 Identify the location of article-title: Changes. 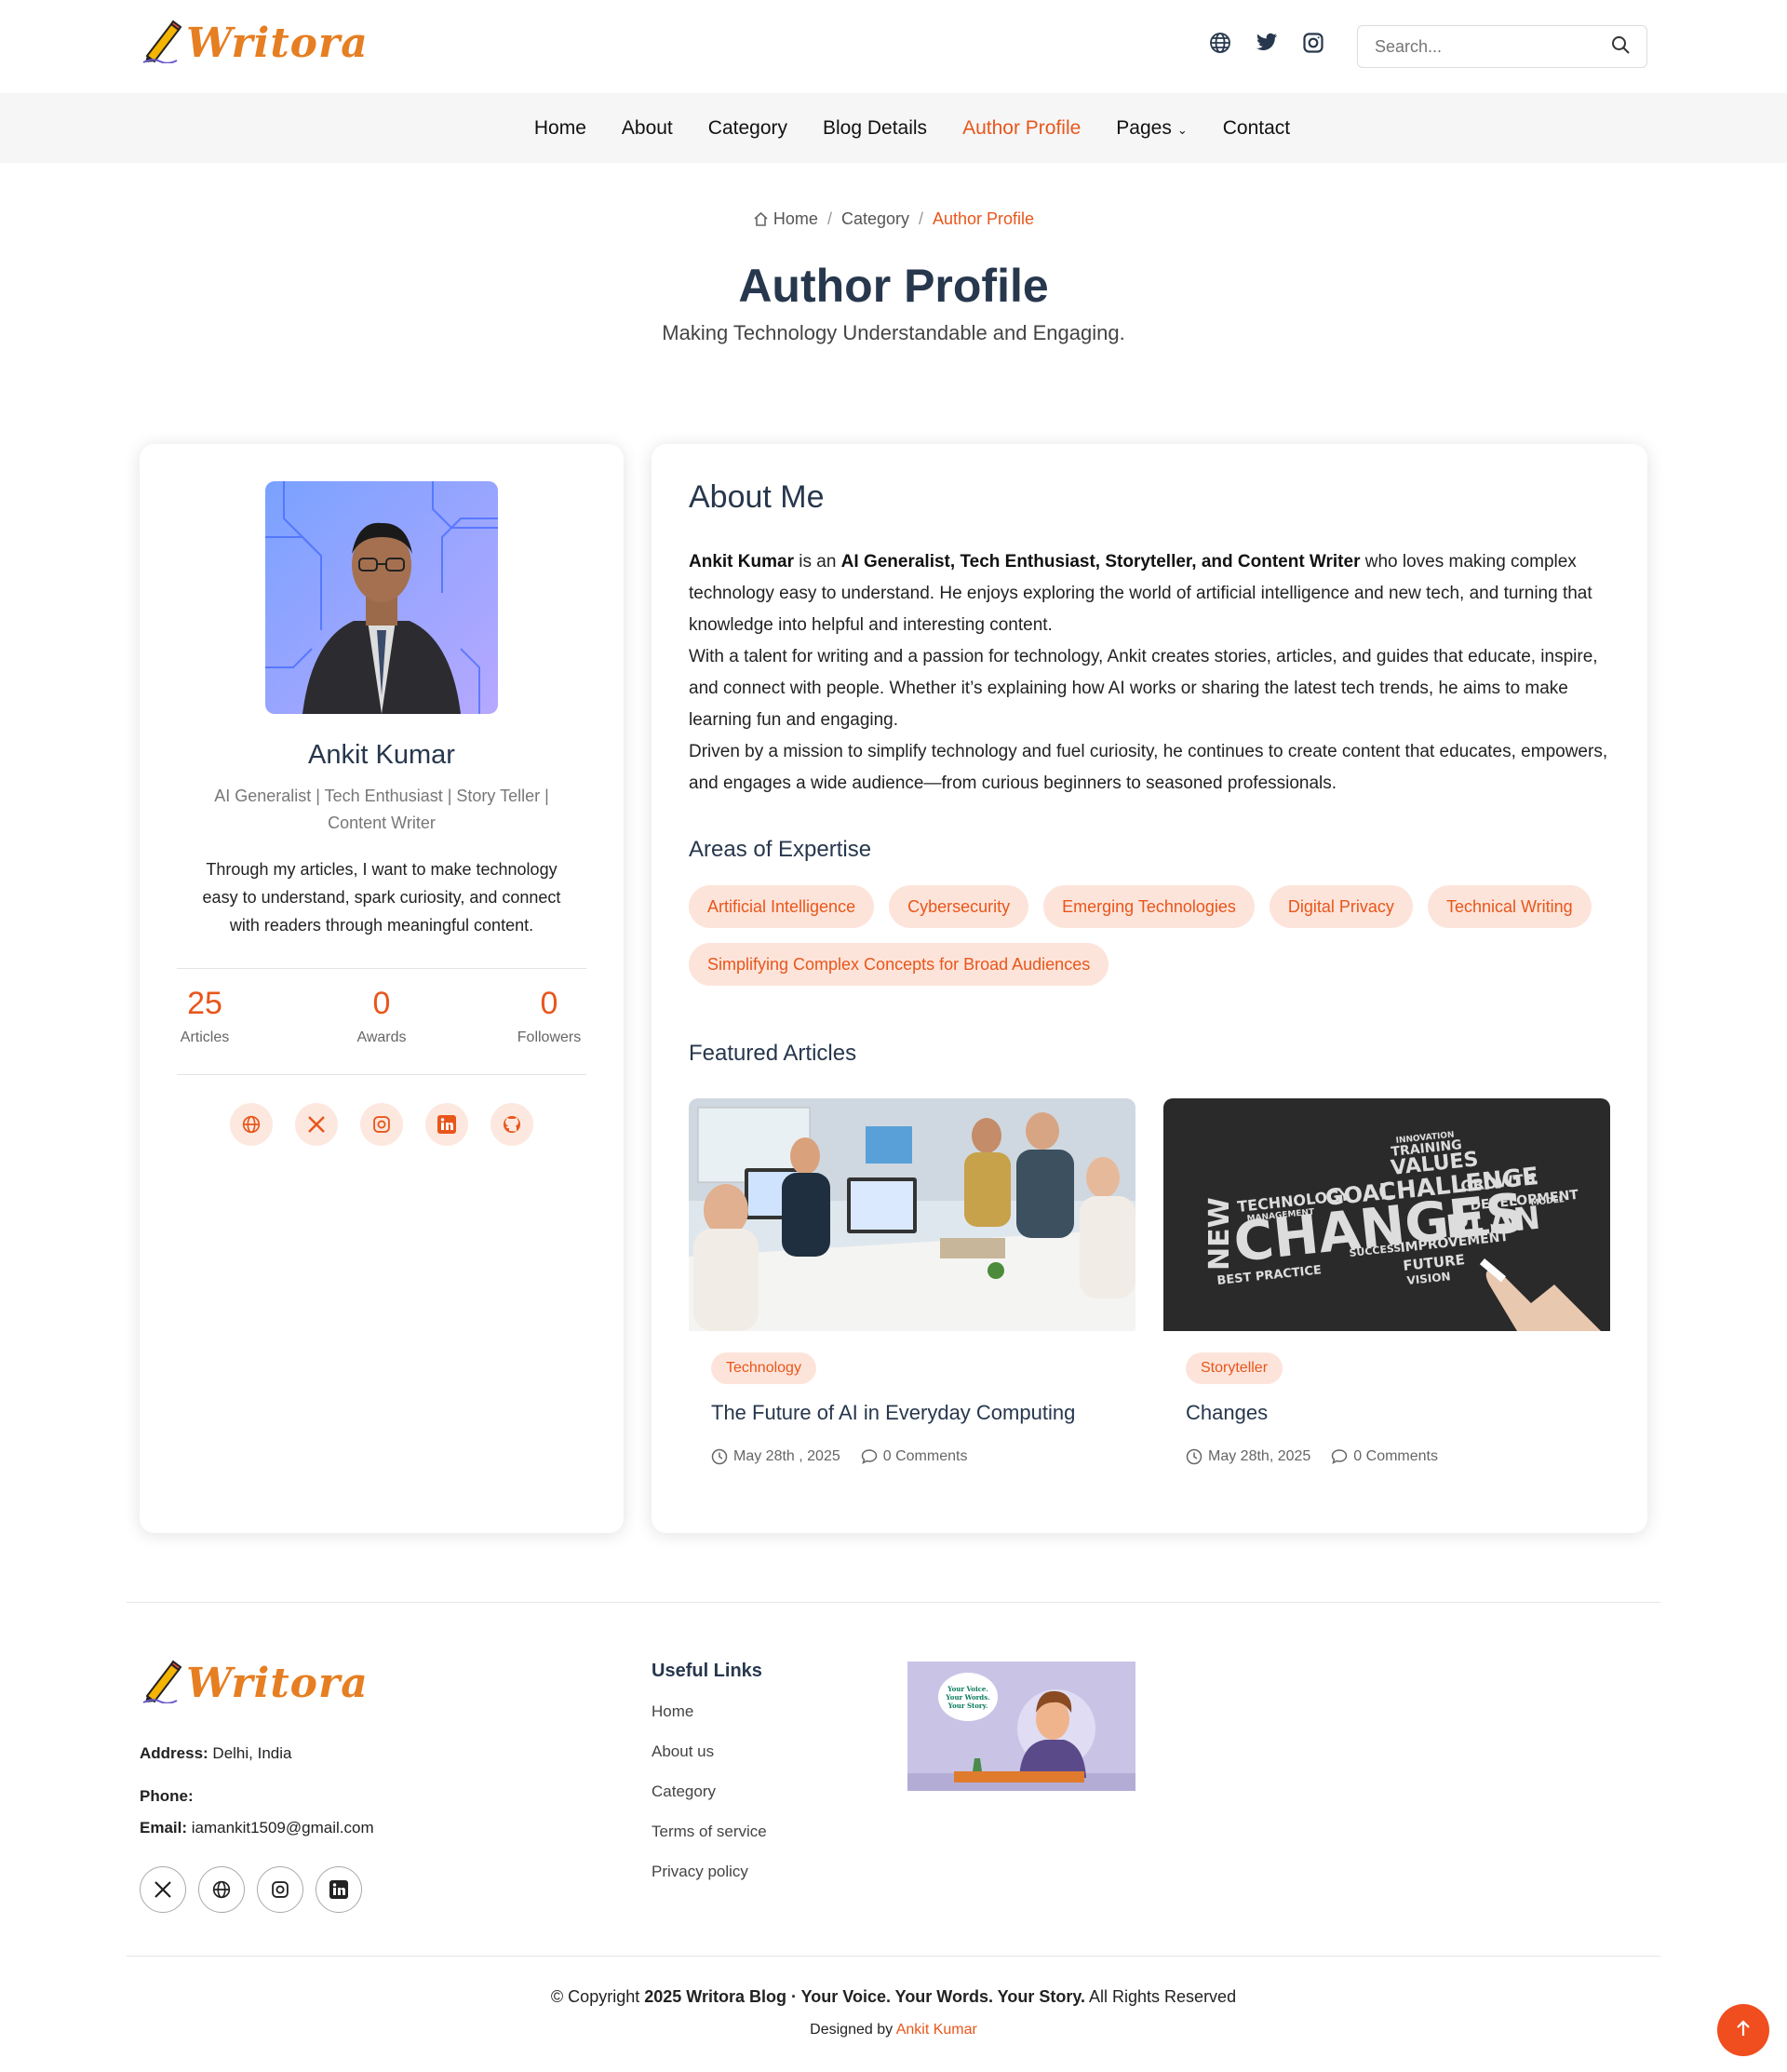
(1227, 1413).